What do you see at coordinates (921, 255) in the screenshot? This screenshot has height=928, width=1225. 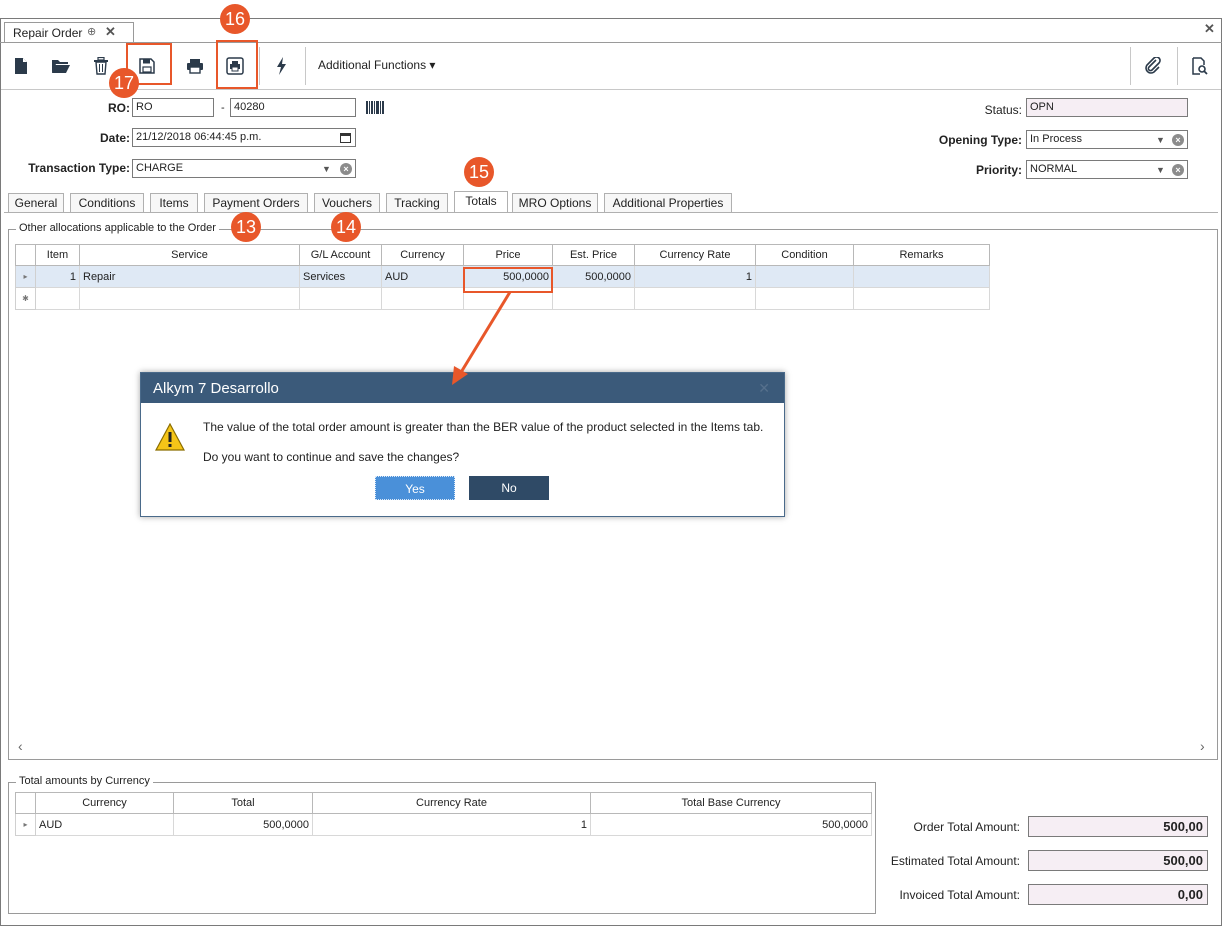 I see `column-header-remarks: Remarks` at bounding box center [921, 255].